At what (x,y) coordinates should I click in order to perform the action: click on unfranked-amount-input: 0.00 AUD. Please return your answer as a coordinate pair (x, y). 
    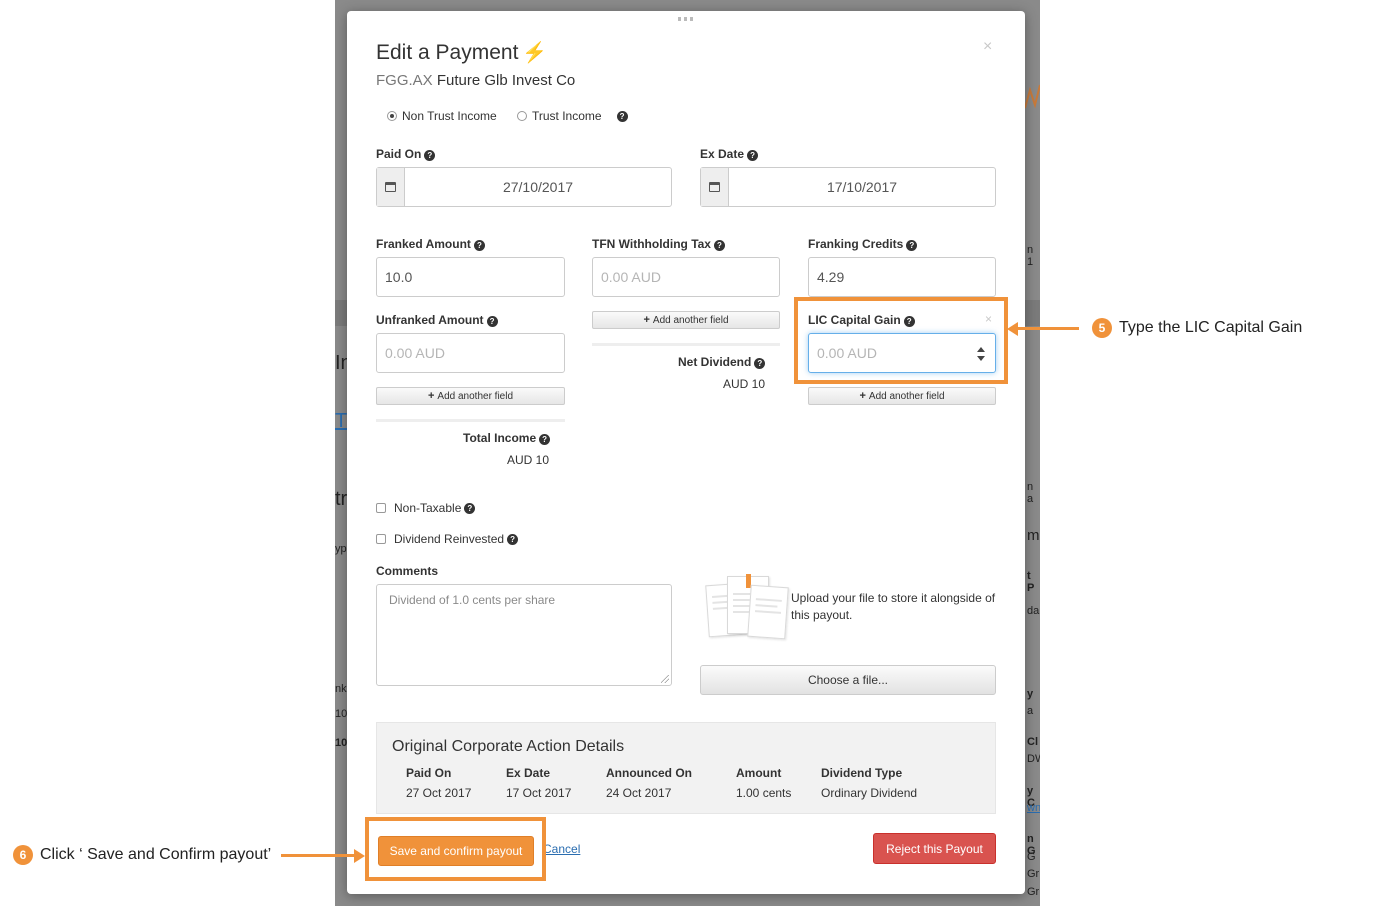
    Looking at the image, I should click on (470, 353).